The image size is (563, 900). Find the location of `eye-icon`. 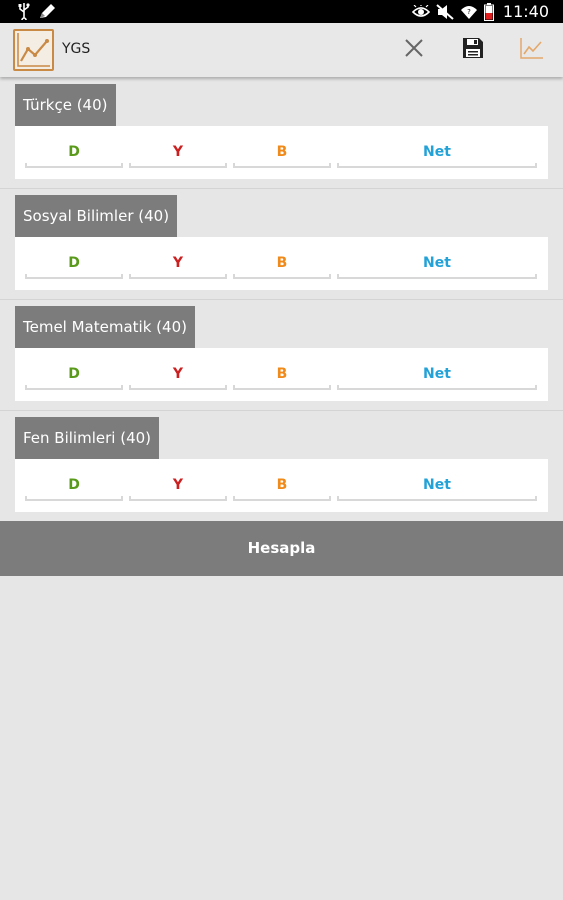

eye-icon is located at coordinates (420, 11).